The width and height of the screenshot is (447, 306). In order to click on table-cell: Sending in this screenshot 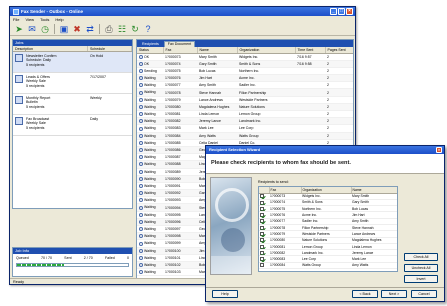, I will do `click(150, 71)`.